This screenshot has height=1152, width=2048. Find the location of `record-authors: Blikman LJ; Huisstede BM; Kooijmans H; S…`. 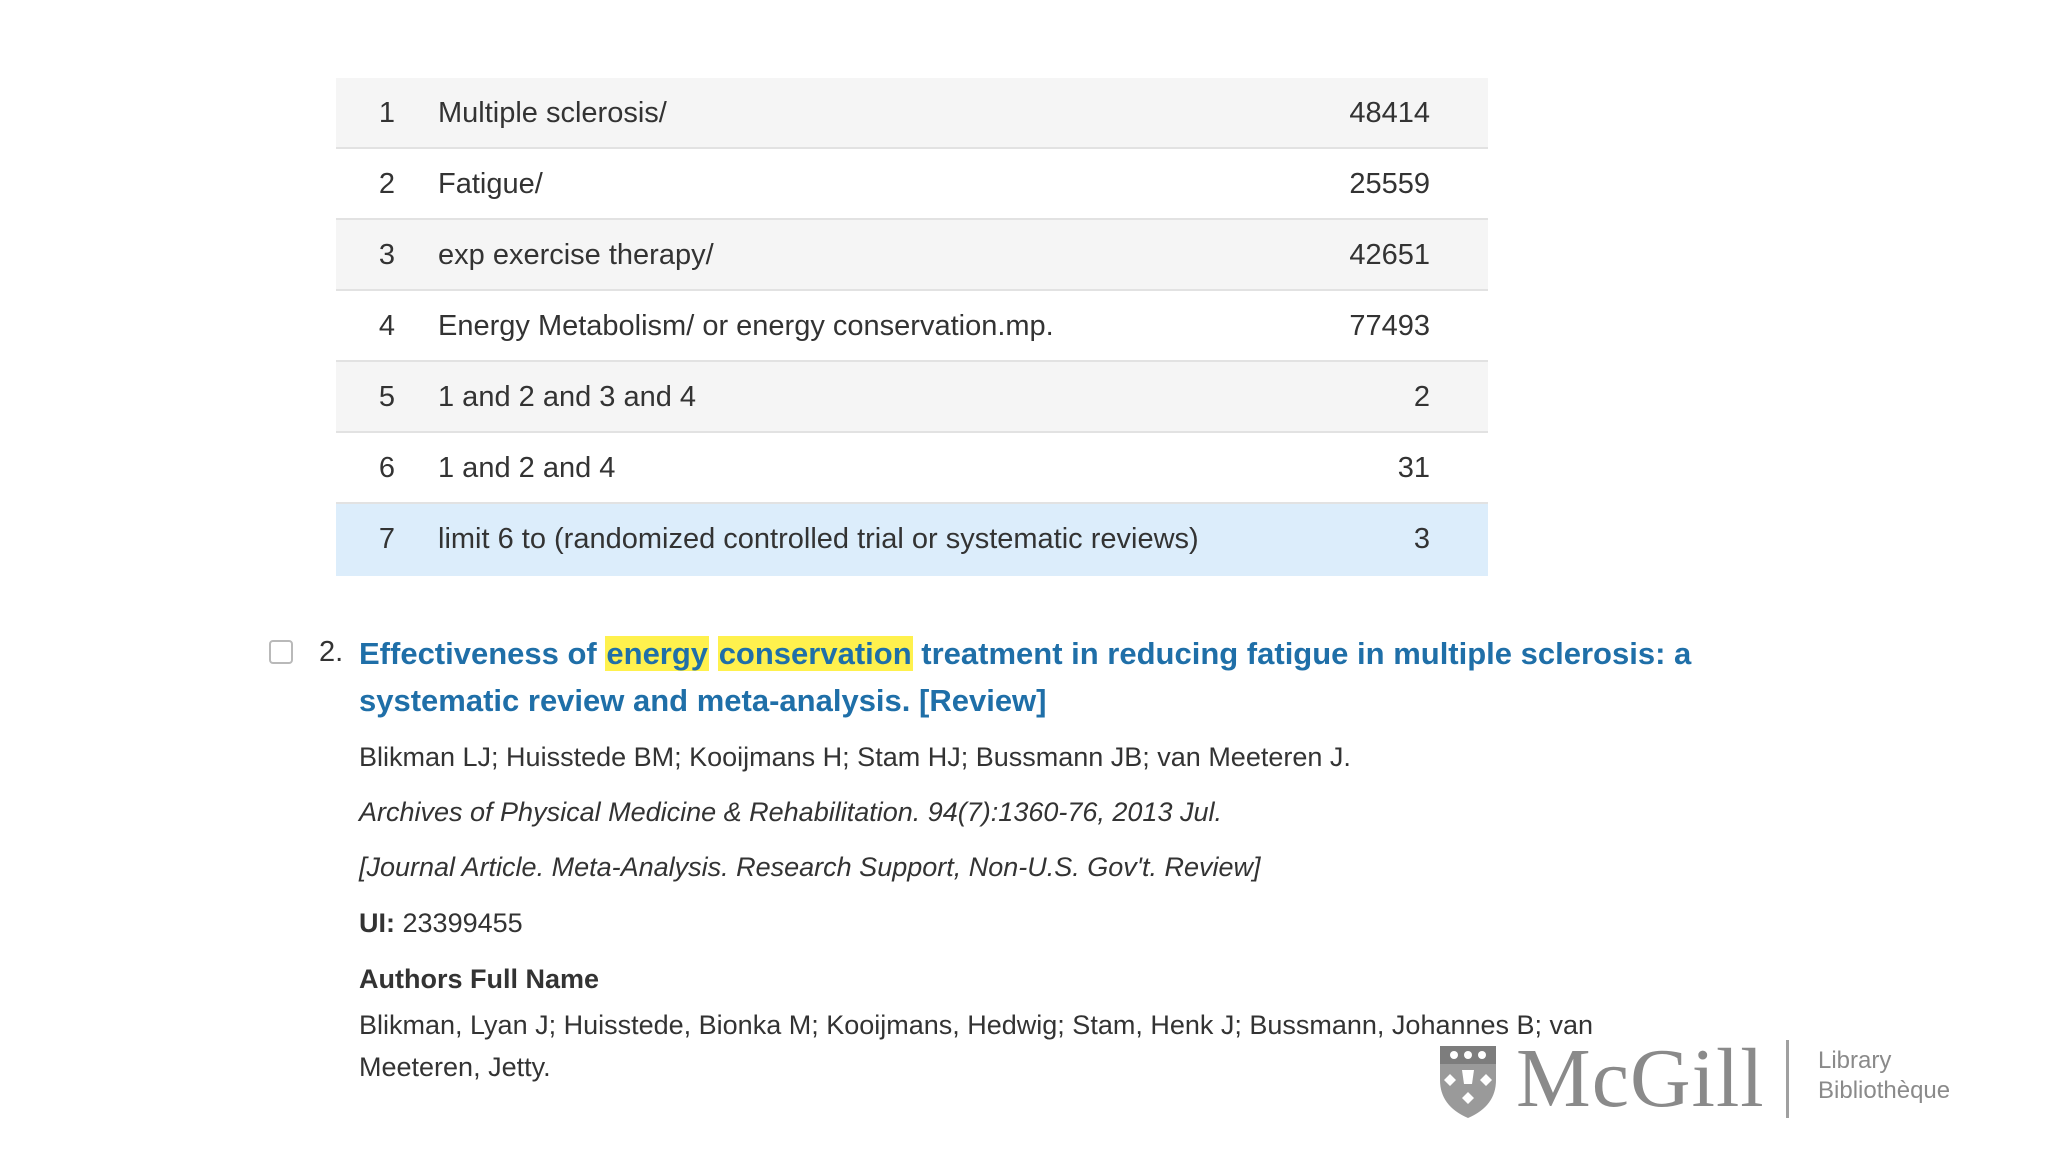

record-authors: Blikman LJ; Huisstede BM; Kooijmans H; S… is located at coordinates (855, 757).